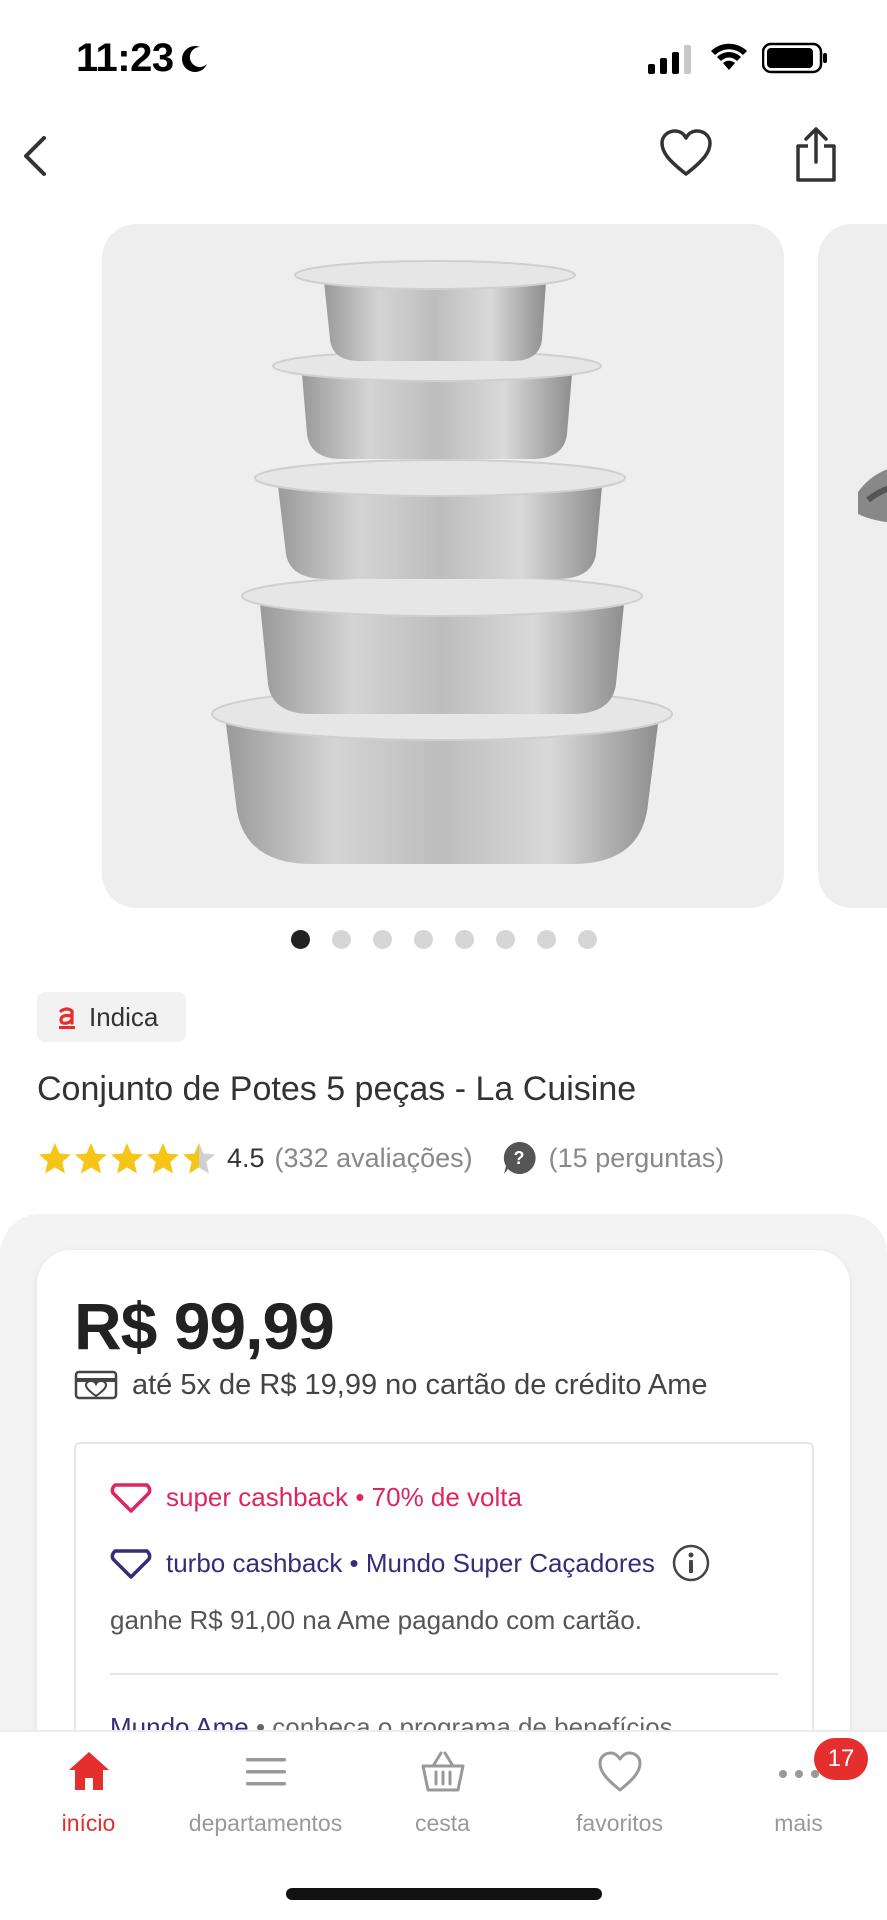 This screenshot has height=1920, width=887. I want to click on info-icon, so click(691, 1563).